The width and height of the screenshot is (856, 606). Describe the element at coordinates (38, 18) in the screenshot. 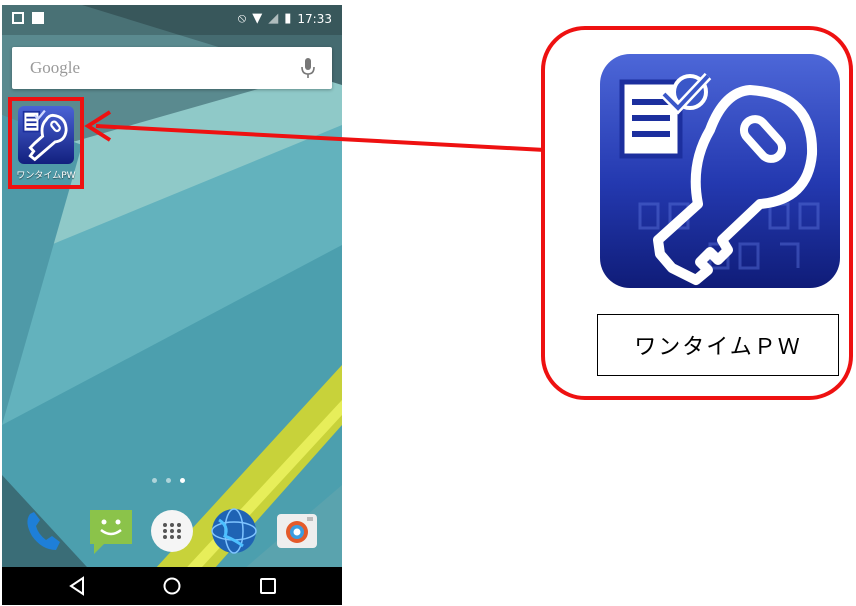

I see `bag-icon` at that location.